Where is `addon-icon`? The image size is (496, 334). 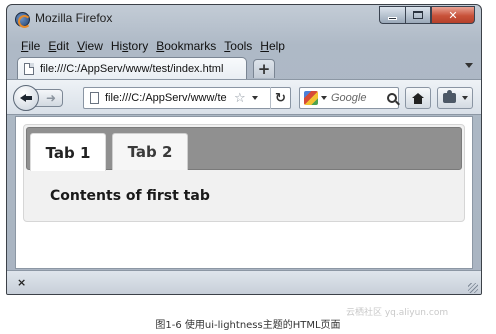 addon-icon is located at coordinates (449, 96).